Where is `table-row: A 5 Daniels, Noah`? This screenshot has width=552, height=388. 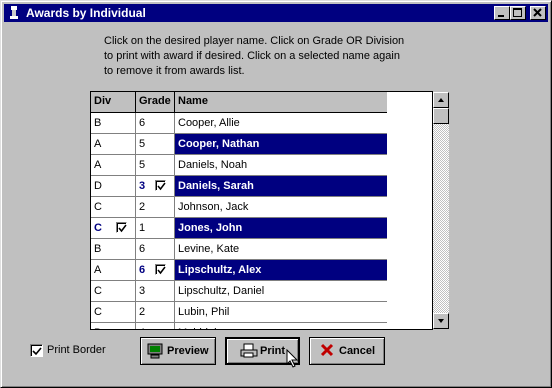 table-row: A 5 Daniels, Noah is located at coordinates (239, 165).